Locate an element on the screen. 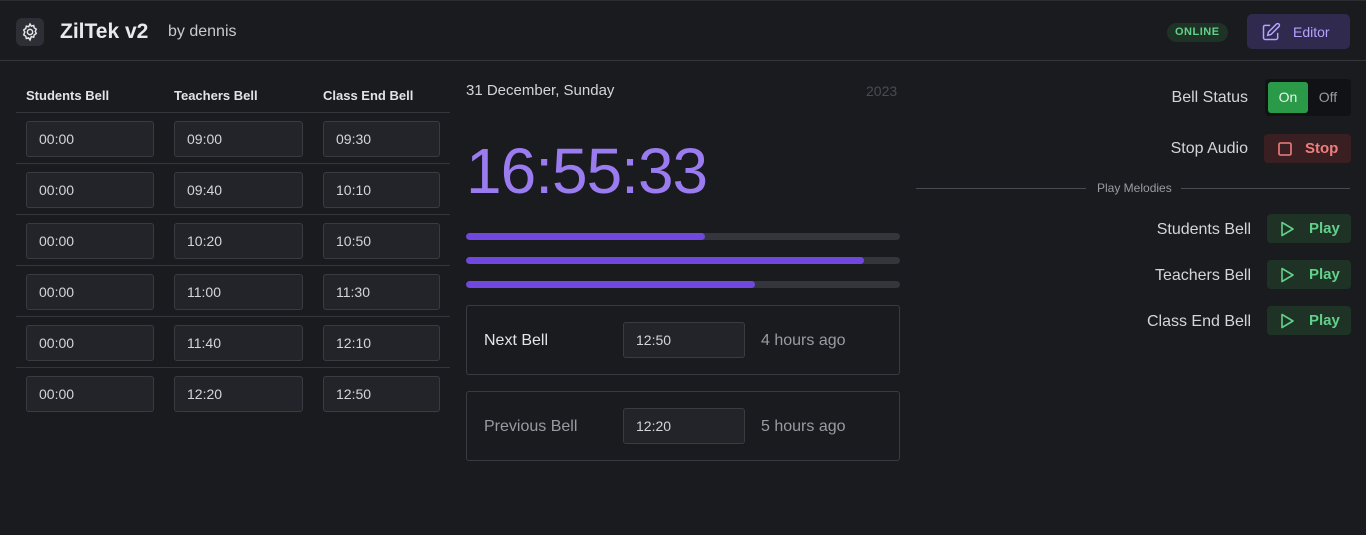  previous-bell-time: 12:20 is located at coordinates (684, 426).